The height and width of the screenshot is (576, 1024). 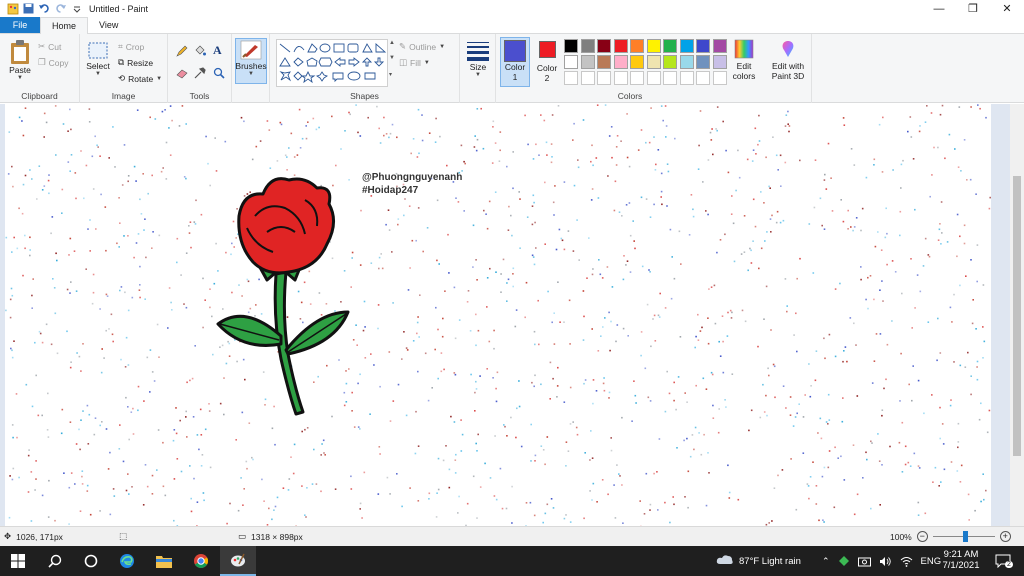 What do you see at coordinates (200, 73) in the screenshot?
I see `color-picker-icon` at bounding box center [200, 73].